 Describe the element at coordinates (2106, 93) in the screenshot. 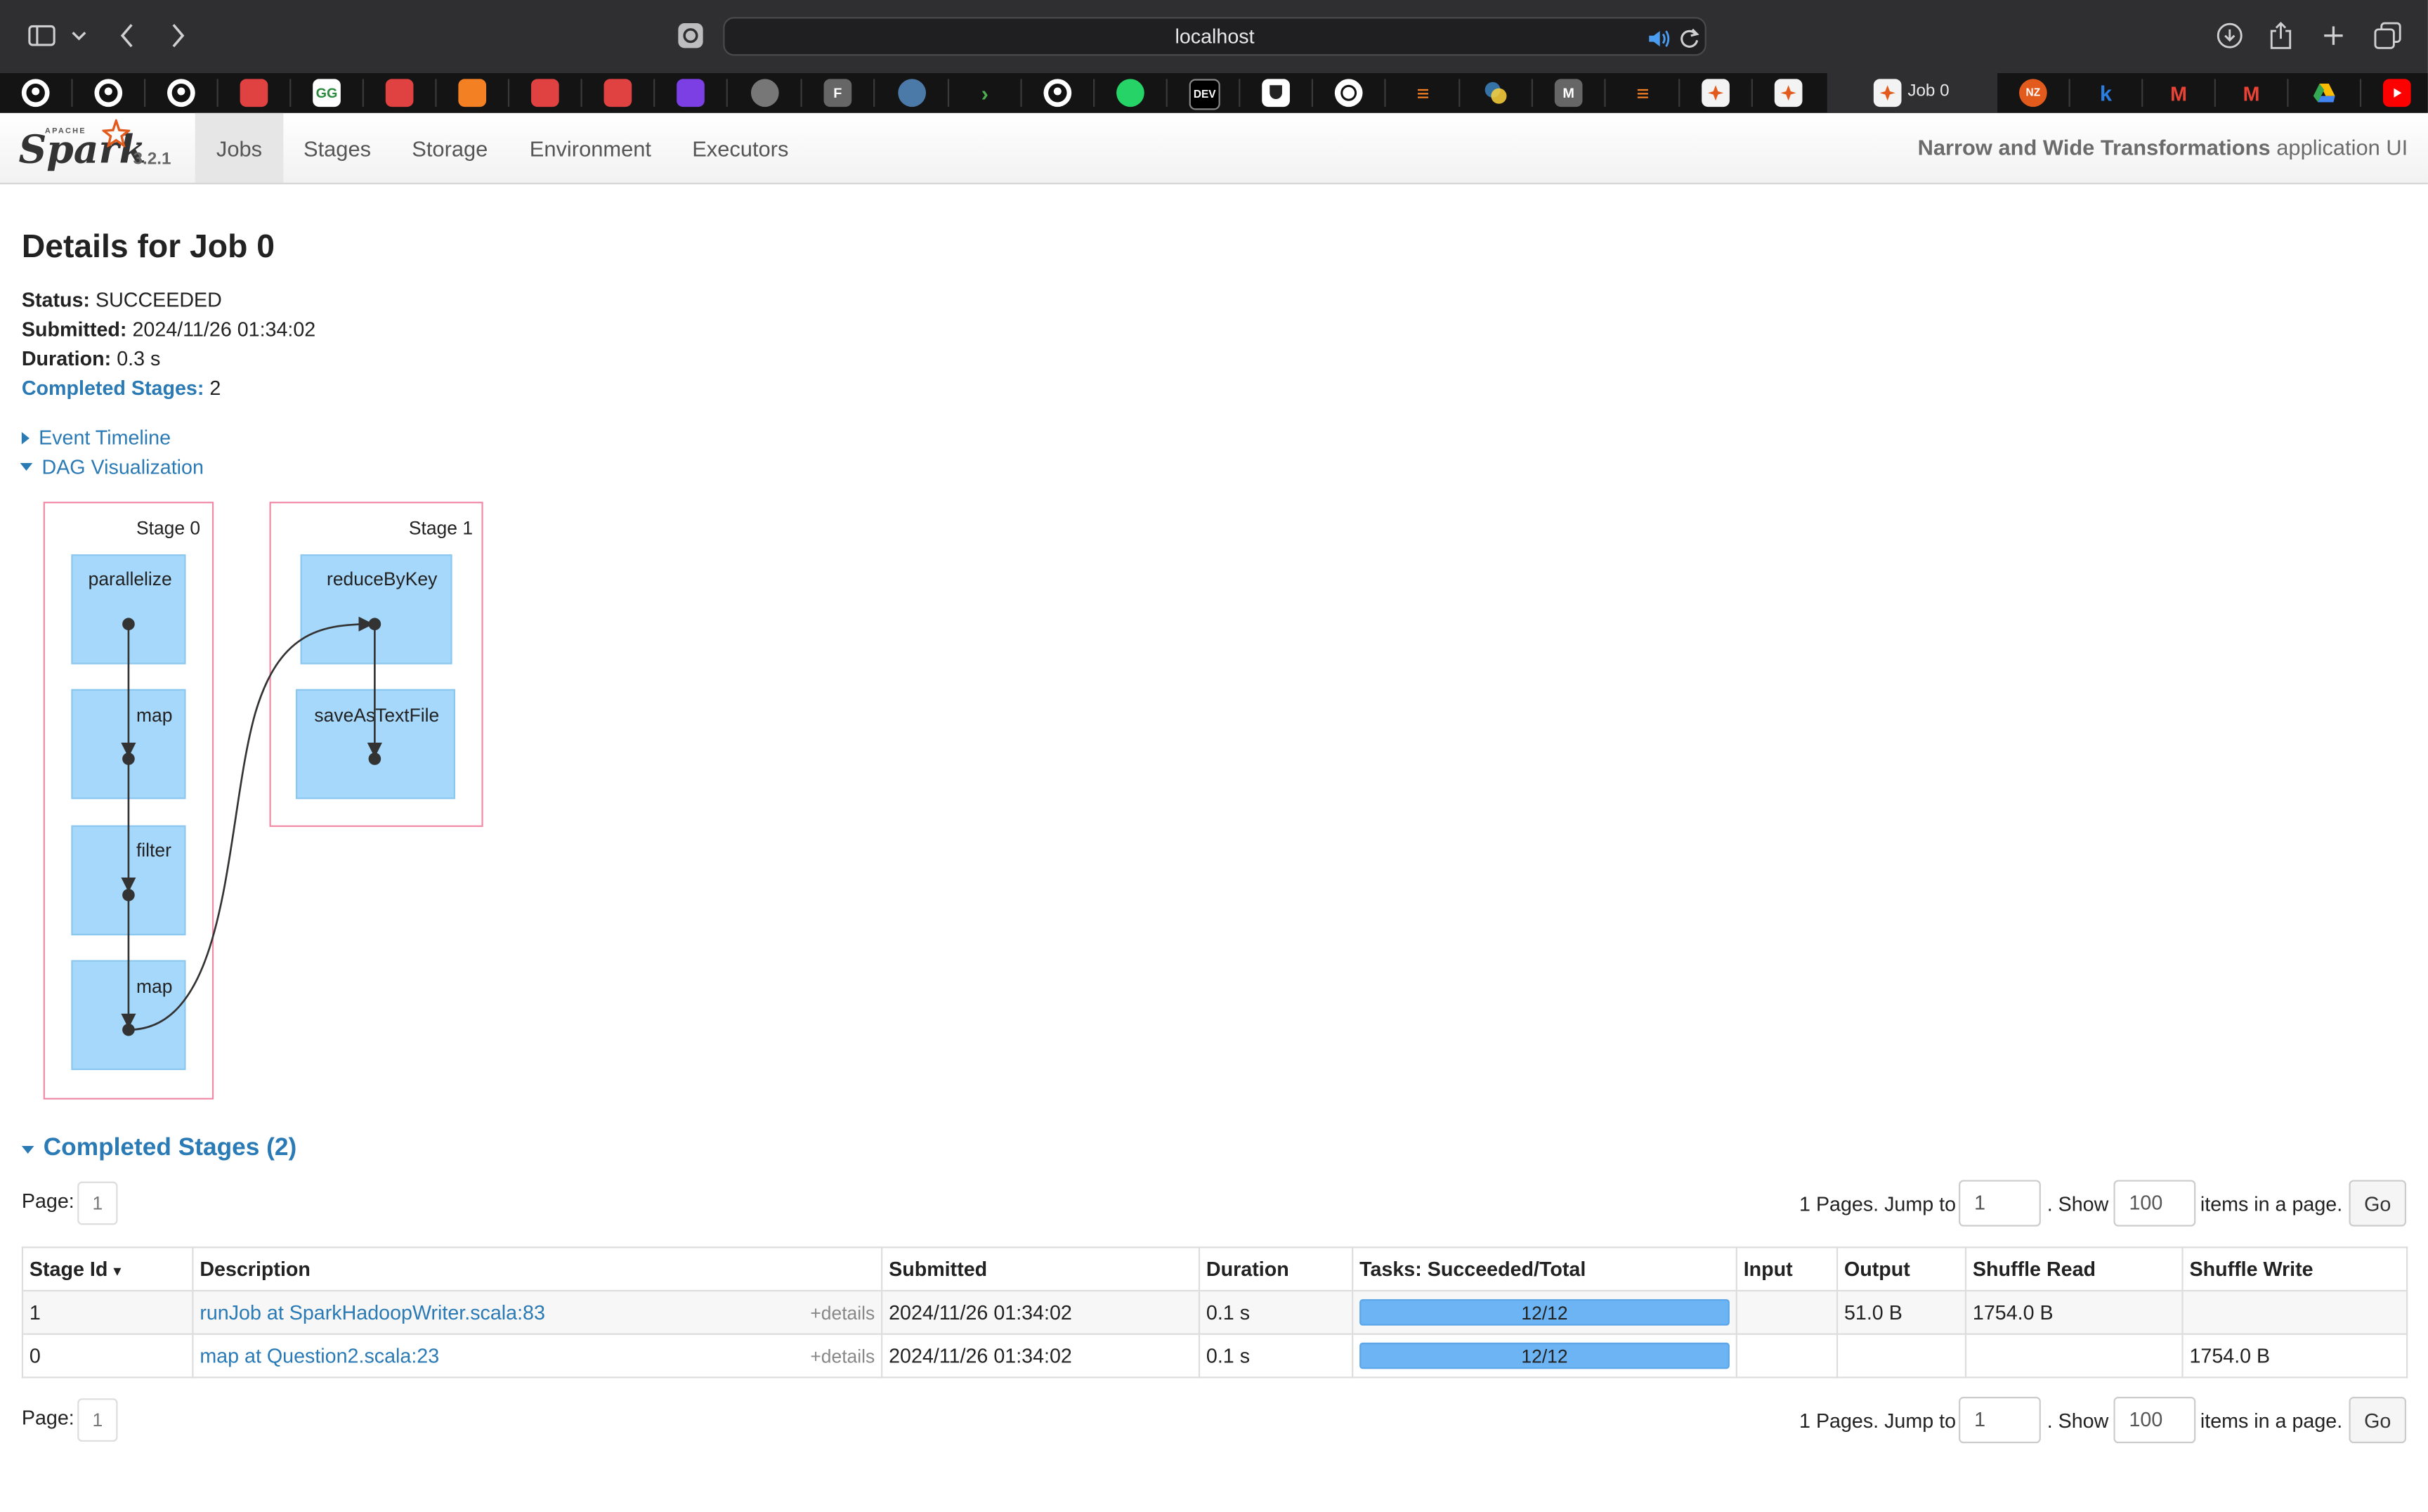

I see `k-icon: k` at that location.